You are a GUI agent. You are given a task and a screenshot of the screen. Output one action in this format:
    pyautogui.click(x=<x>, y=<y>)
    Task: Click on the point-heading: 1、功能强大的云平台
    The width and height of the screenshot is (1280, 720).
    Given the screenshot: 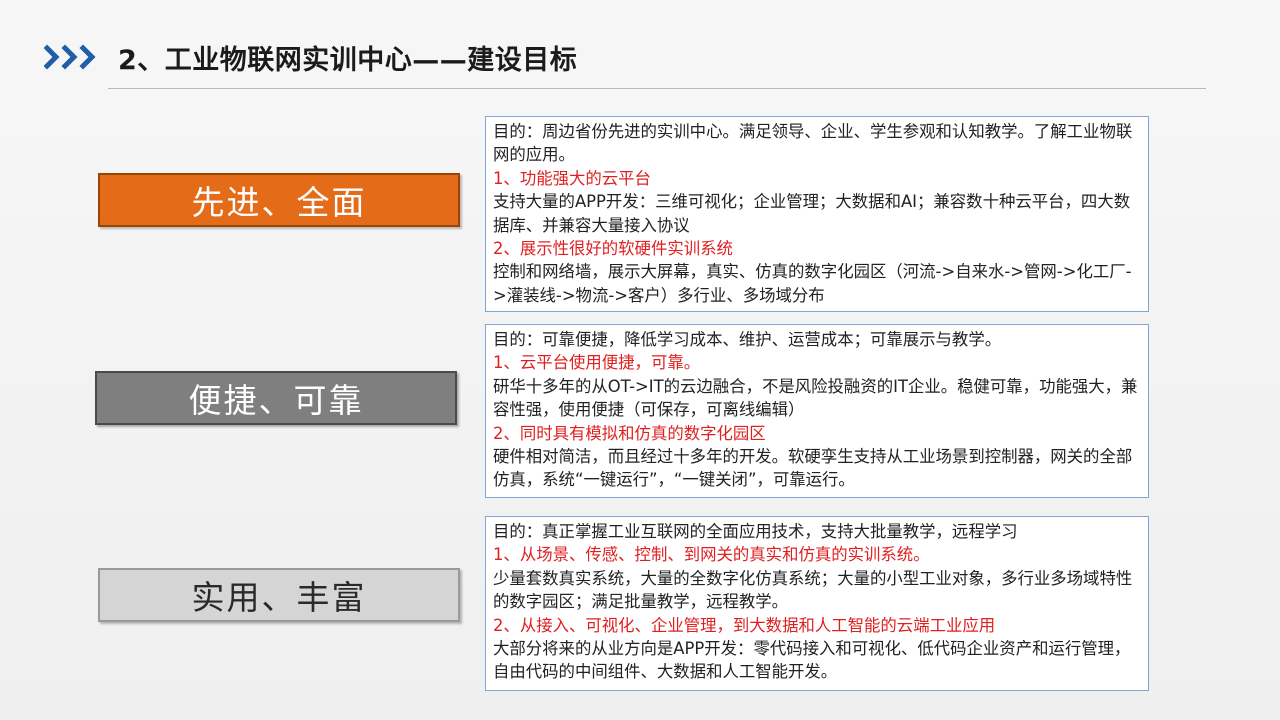 What is the action you would take?
    pyautogui.click(x=572, y=178)
    